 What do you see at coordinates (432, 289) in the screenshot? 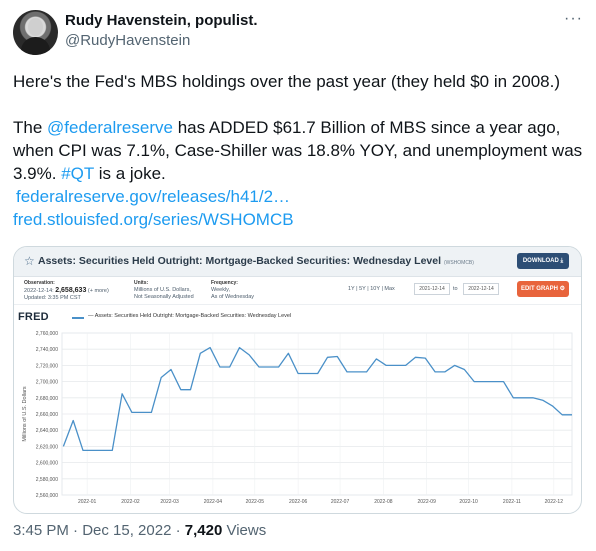
I see `date-from-input: 2021-12-14` at bounding box center [432, 289].